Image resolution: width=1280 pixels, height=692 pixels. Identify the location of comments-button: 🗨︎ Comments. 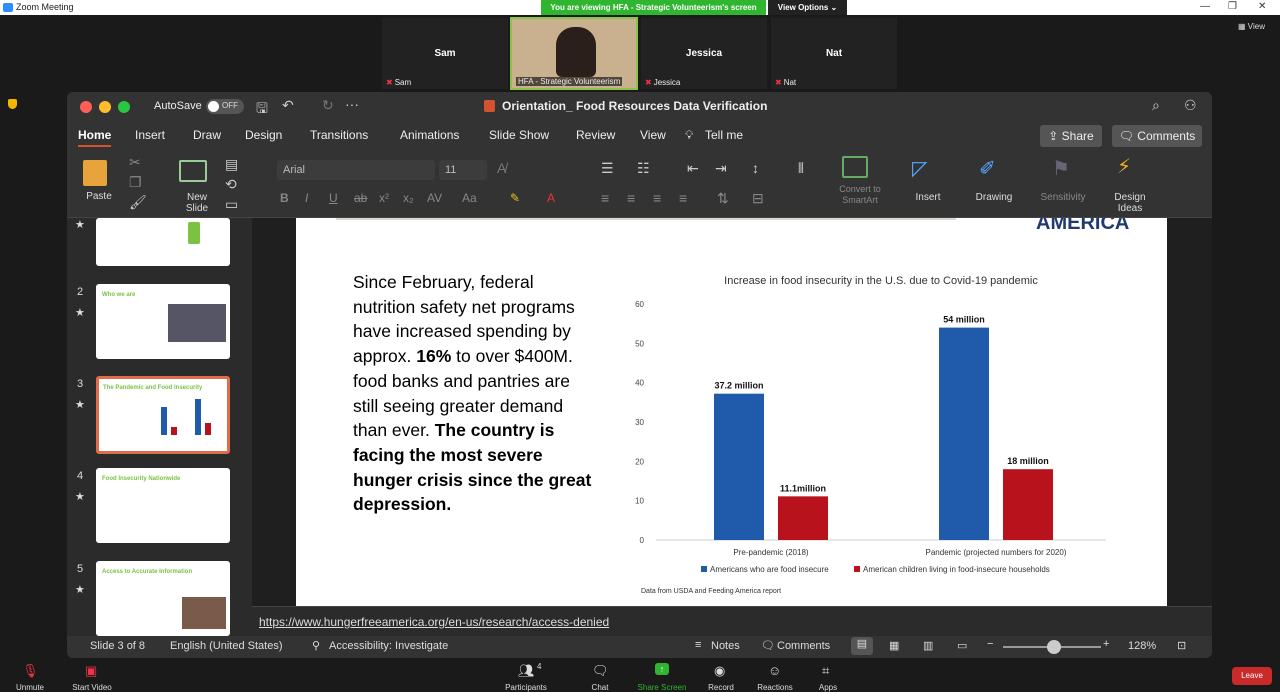
(1157, 136).